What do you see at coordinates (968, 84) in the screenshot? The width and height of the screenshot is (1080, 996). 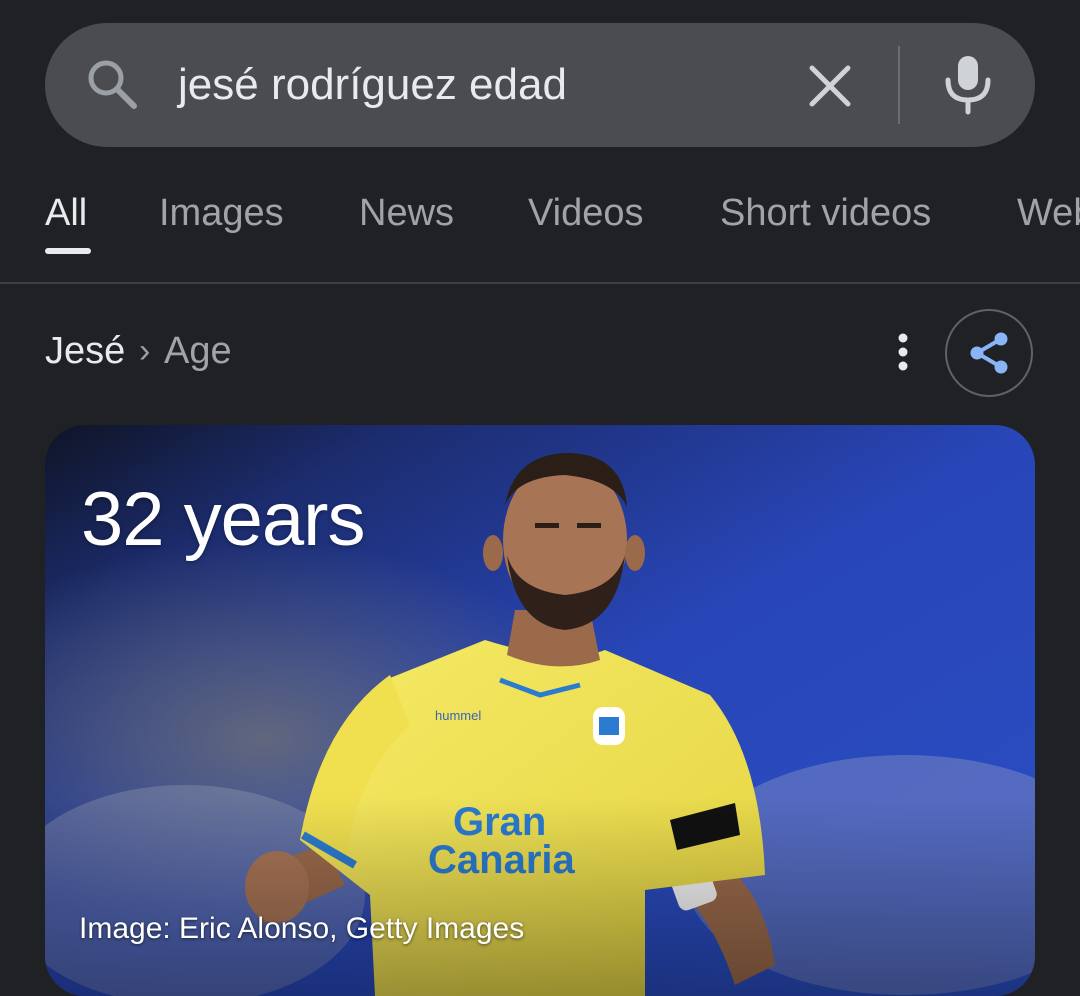 I see `mic-icon` at bounding box center [968, 84].